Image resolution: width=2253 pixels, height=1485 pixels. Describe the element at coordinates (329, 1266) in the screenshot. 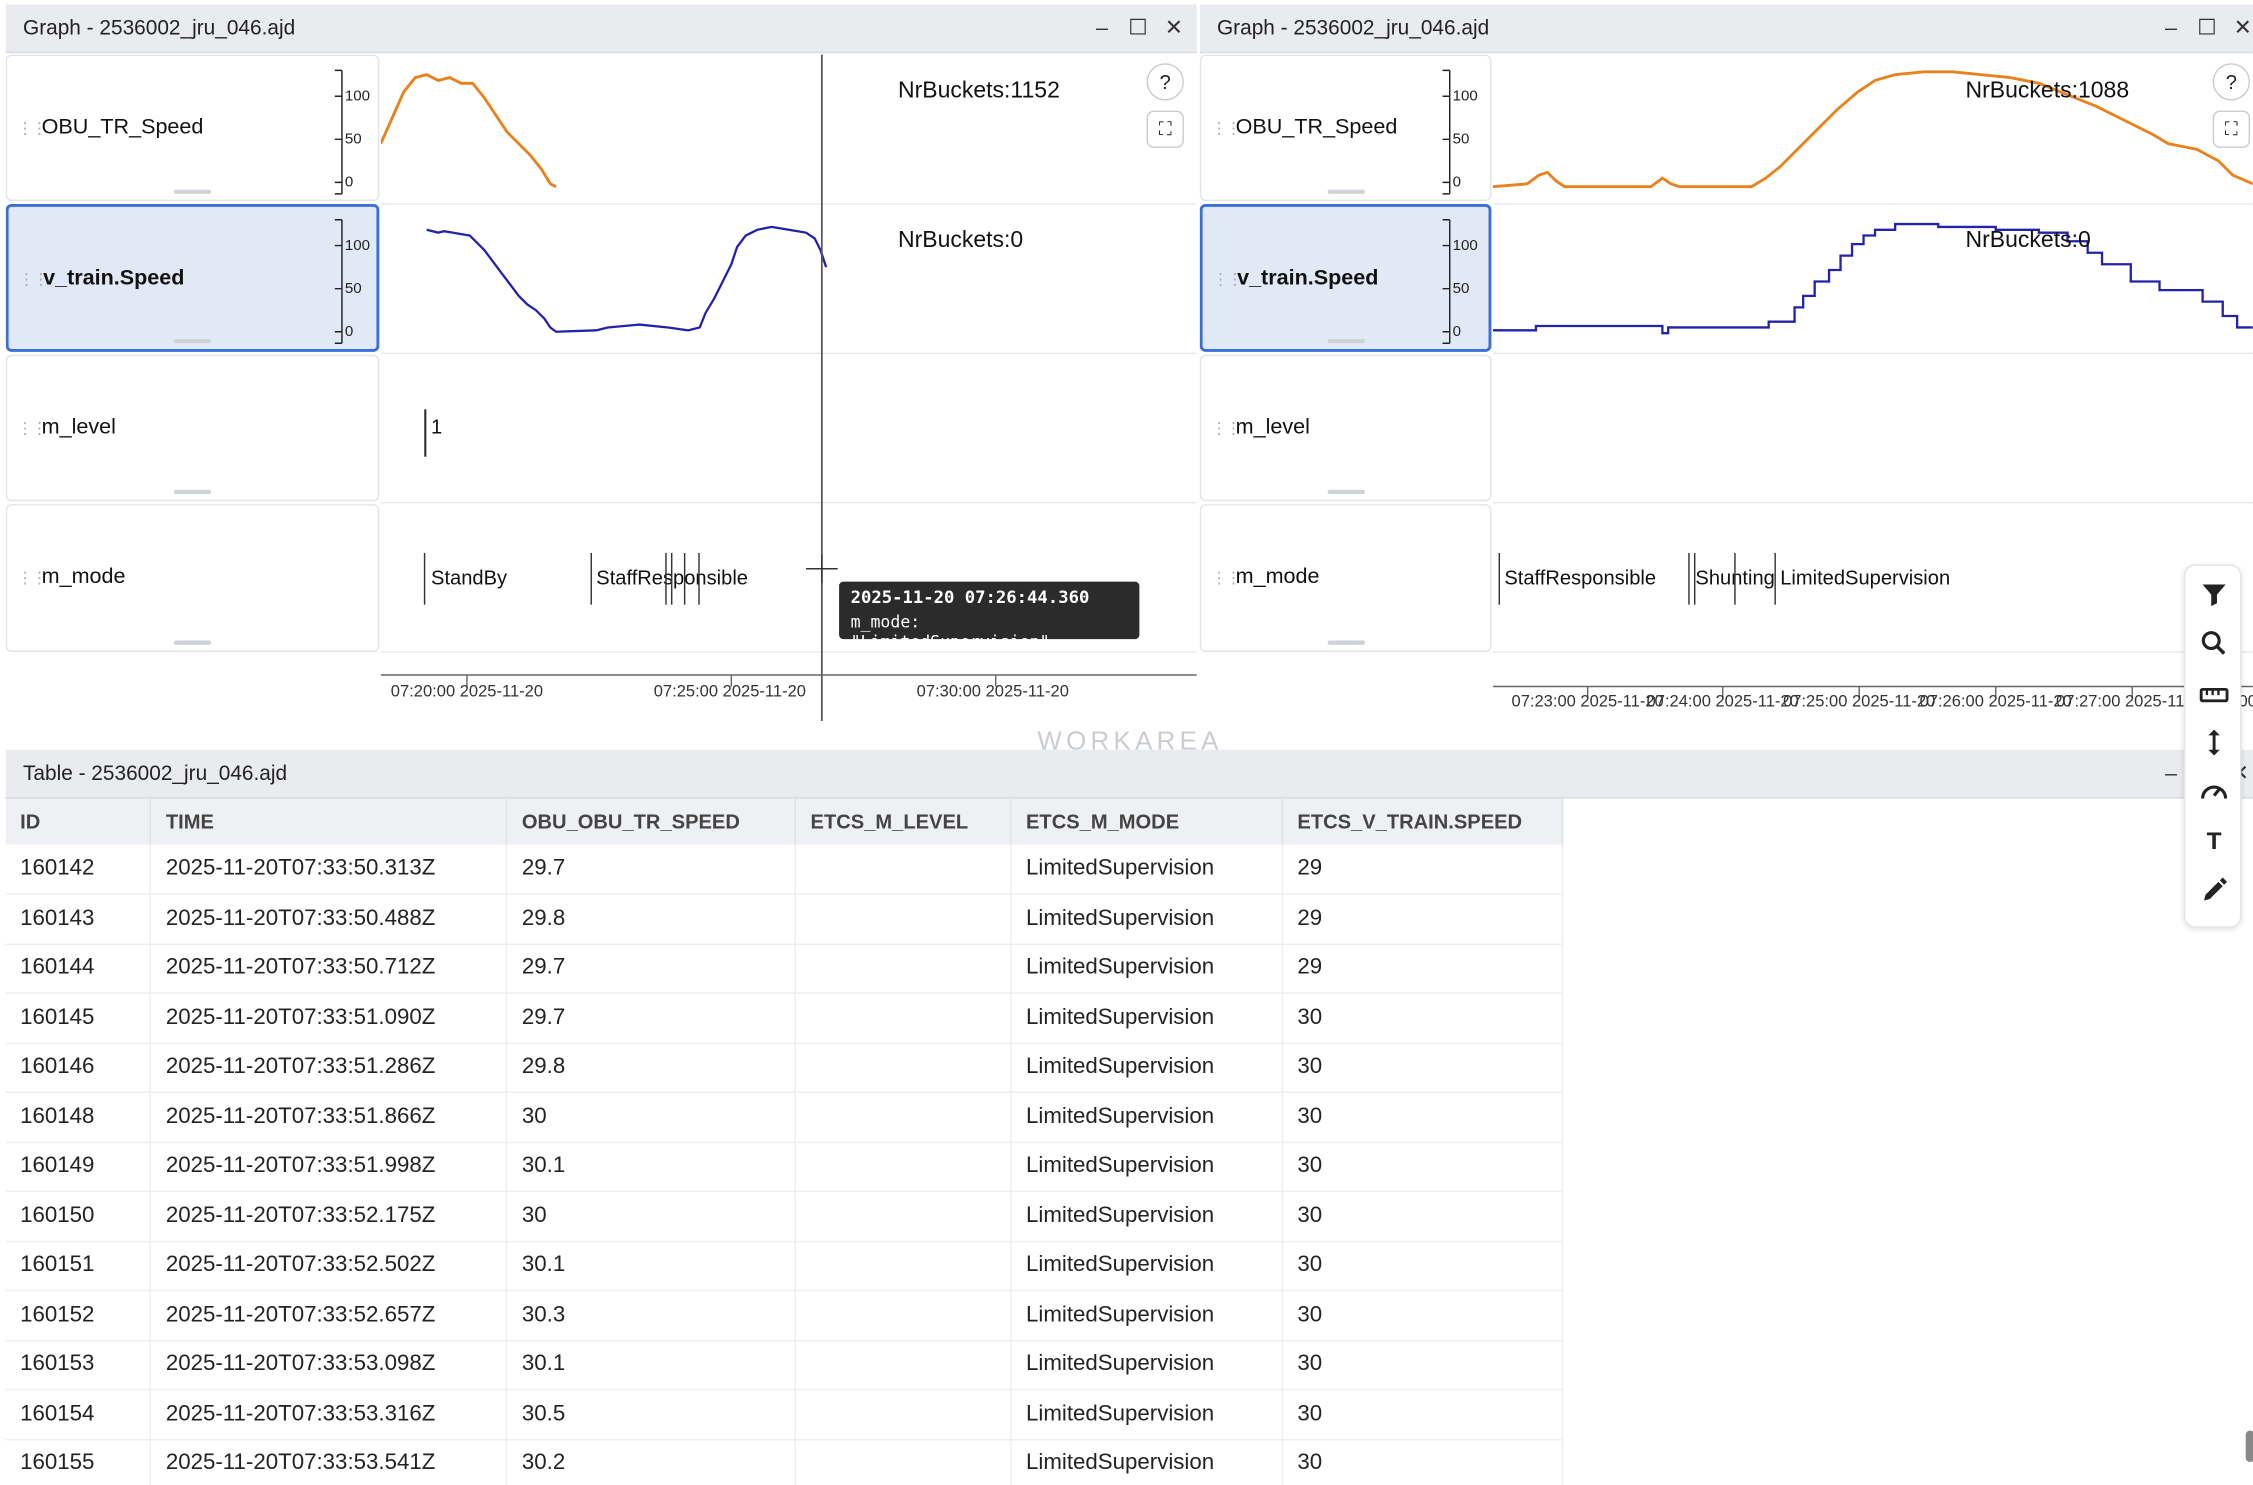

I see `cell-time: 2025-11-20T07:33:52.502Z` at that location.